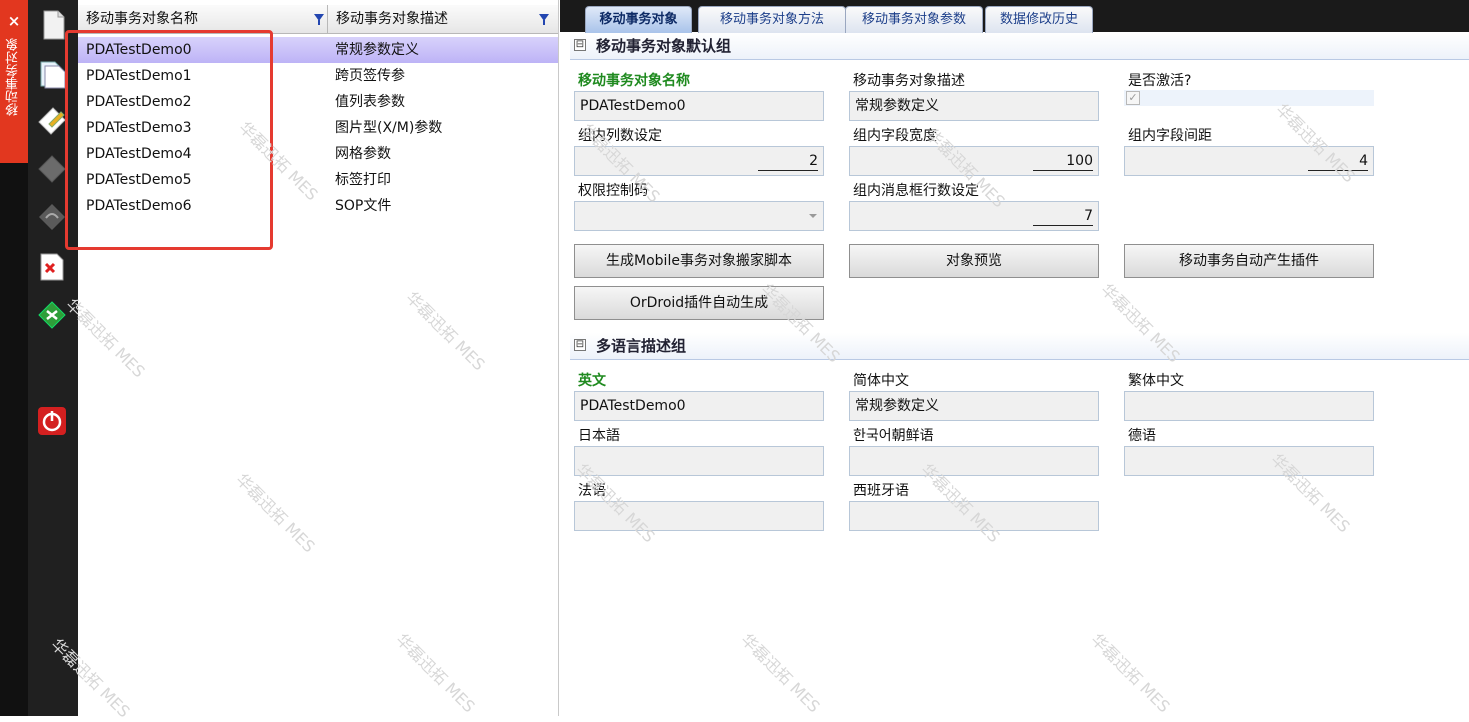 This screenshot has height=722, width=1469. What do you see at coordinates (142, 19) in the screenshot?
I see `column-header-name-label: 移动事务对象名称` at bounding box center [142, 19].